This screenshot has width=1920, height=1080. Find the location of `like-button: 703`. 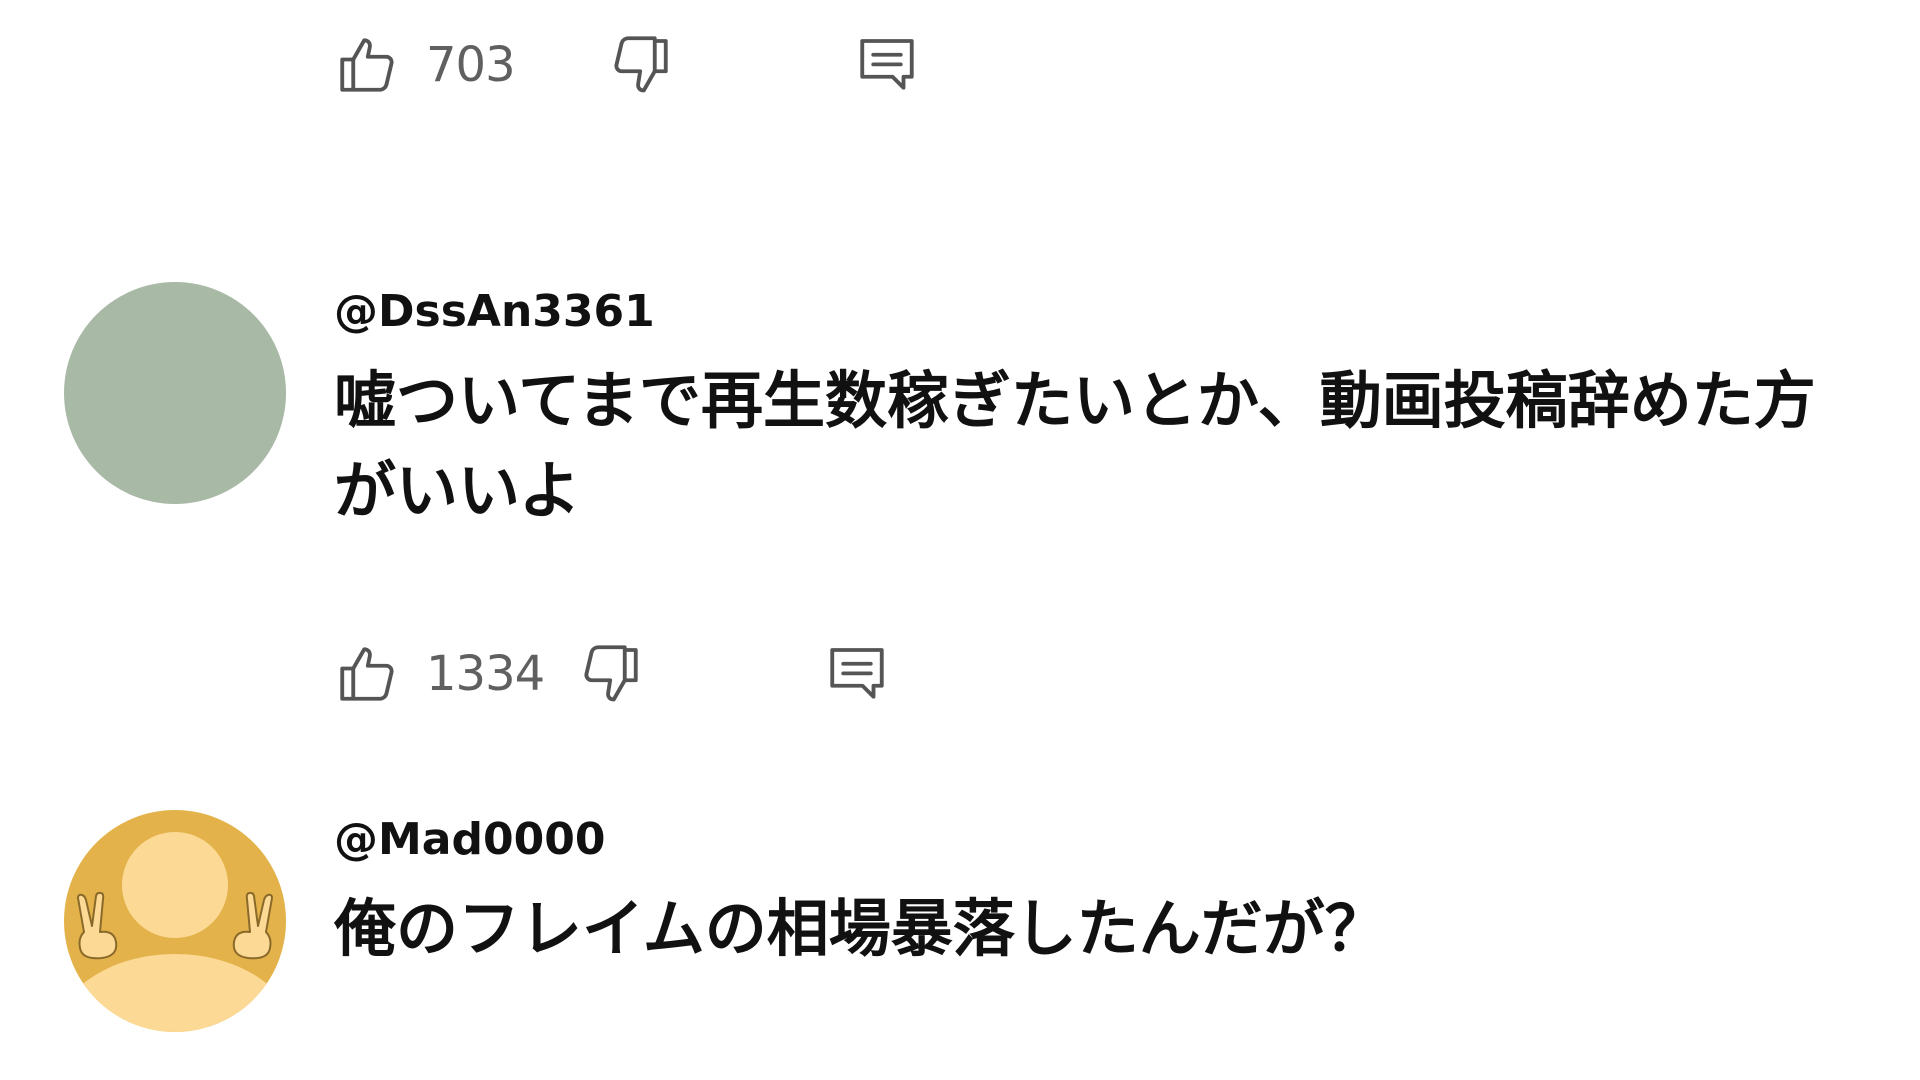

like-button: 703 is located at coordinates (447, 65).